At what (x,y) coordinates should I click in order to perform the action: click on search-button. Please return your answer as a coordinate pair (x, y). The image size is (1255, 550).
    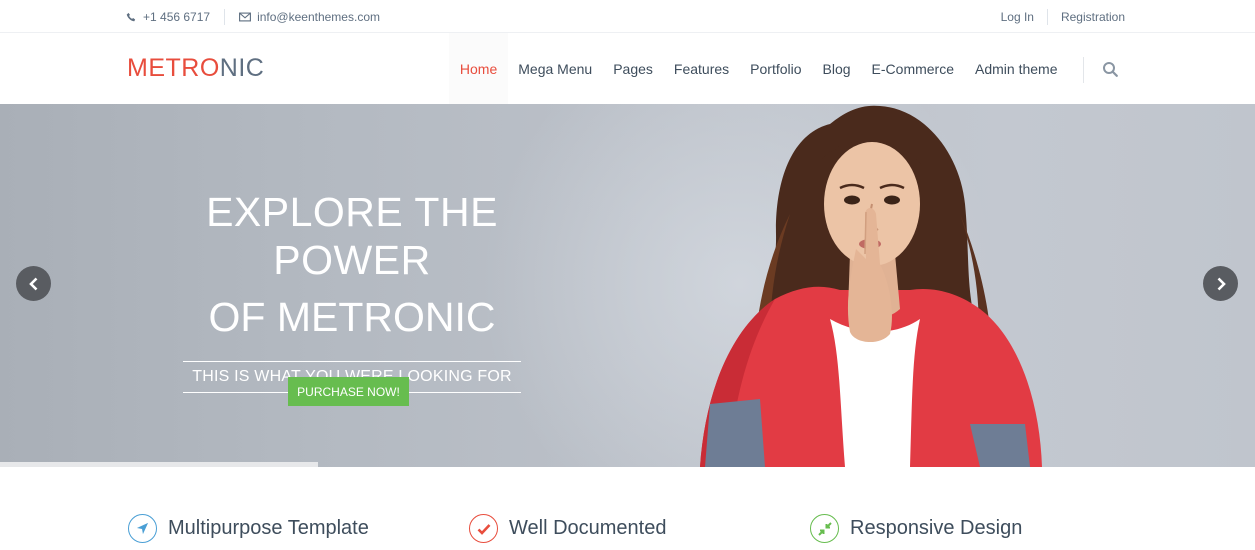
    Looking at the image, I should click on (1110, 69).